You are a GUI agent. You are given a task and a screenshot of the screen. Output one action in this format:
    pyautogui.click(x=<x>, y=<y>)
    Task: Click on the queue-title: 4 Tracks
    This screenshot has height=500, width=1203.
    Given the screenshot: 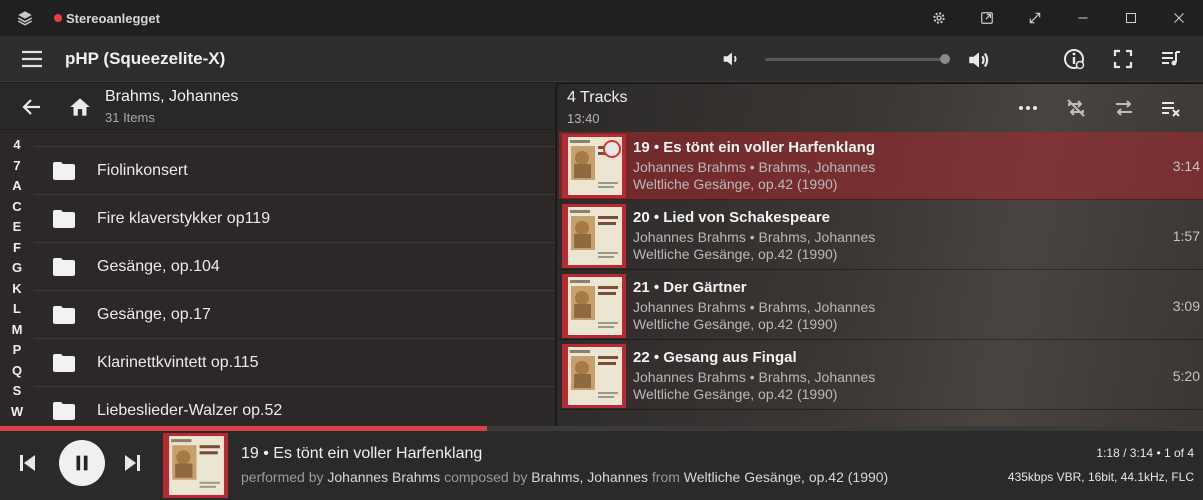 What is the action you would take?
    pyautogui.click(x=597, y=97)
    